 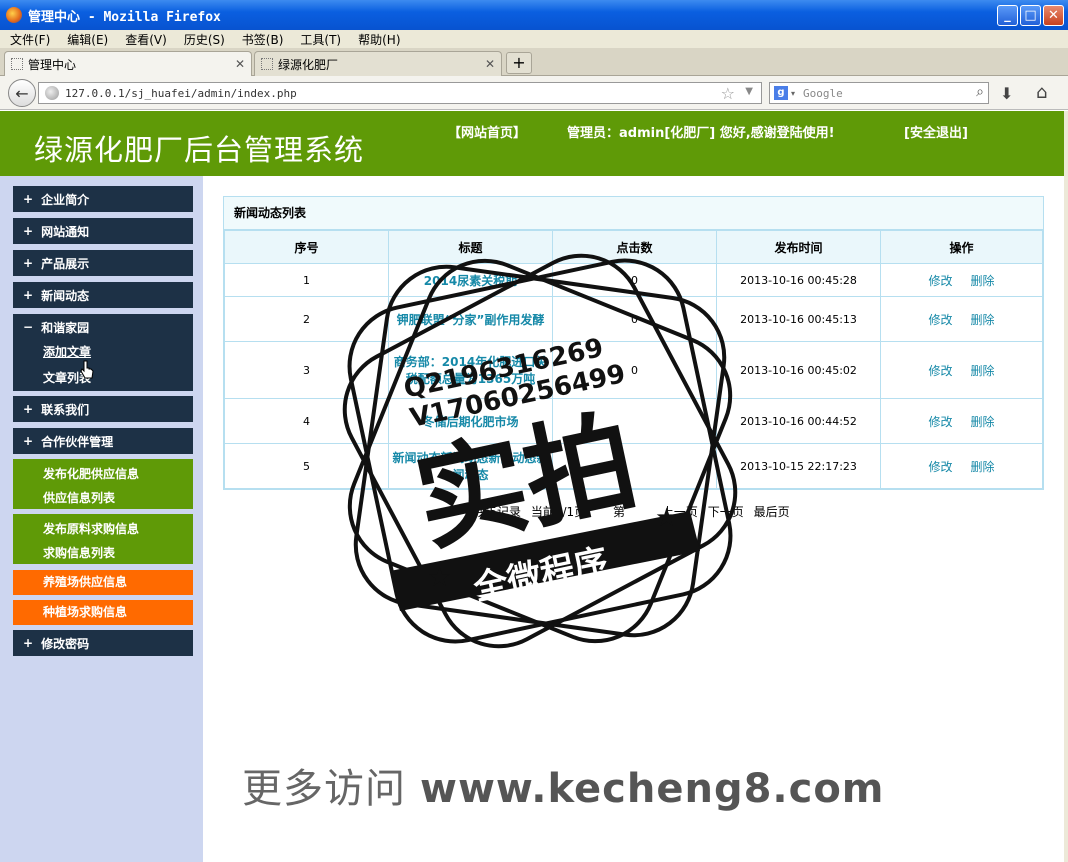 I want to click on menu-file: 文件(F), so click(x=30, y=39).